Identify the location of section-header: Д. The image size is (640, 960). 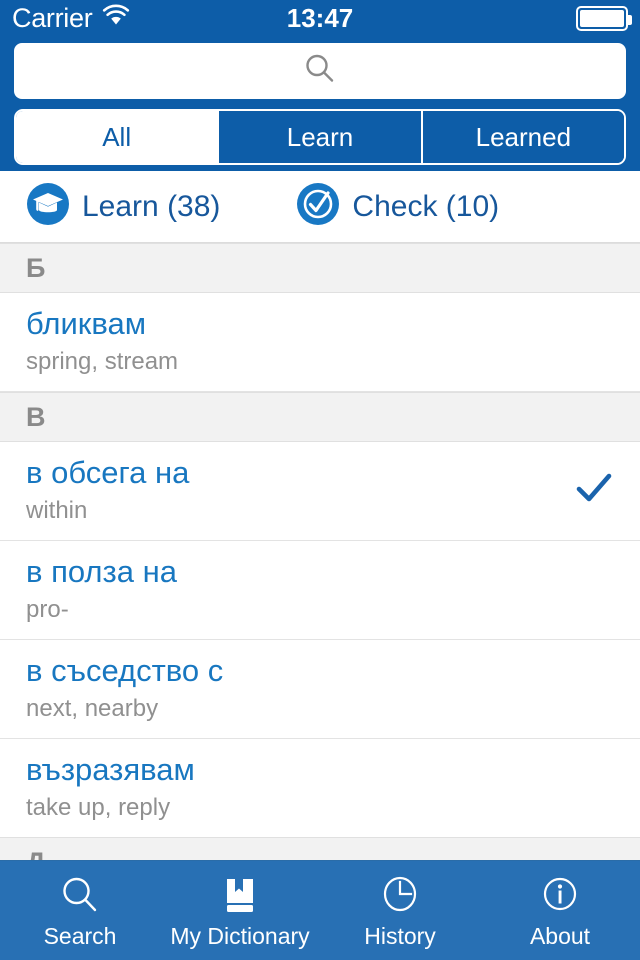
(320, 848).